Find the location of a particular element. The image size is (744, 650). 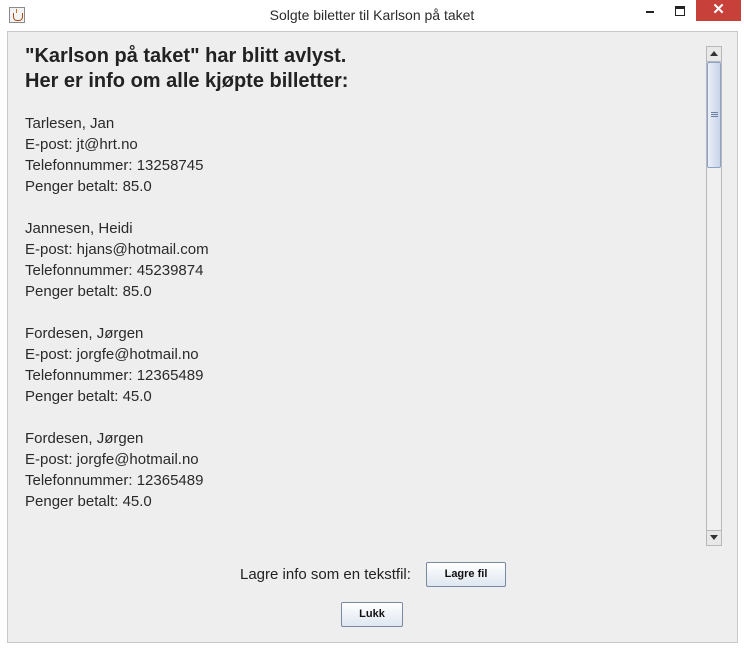

buyer-phone: Telefonnummer: 45239874 is located at coordinates (114, 270).